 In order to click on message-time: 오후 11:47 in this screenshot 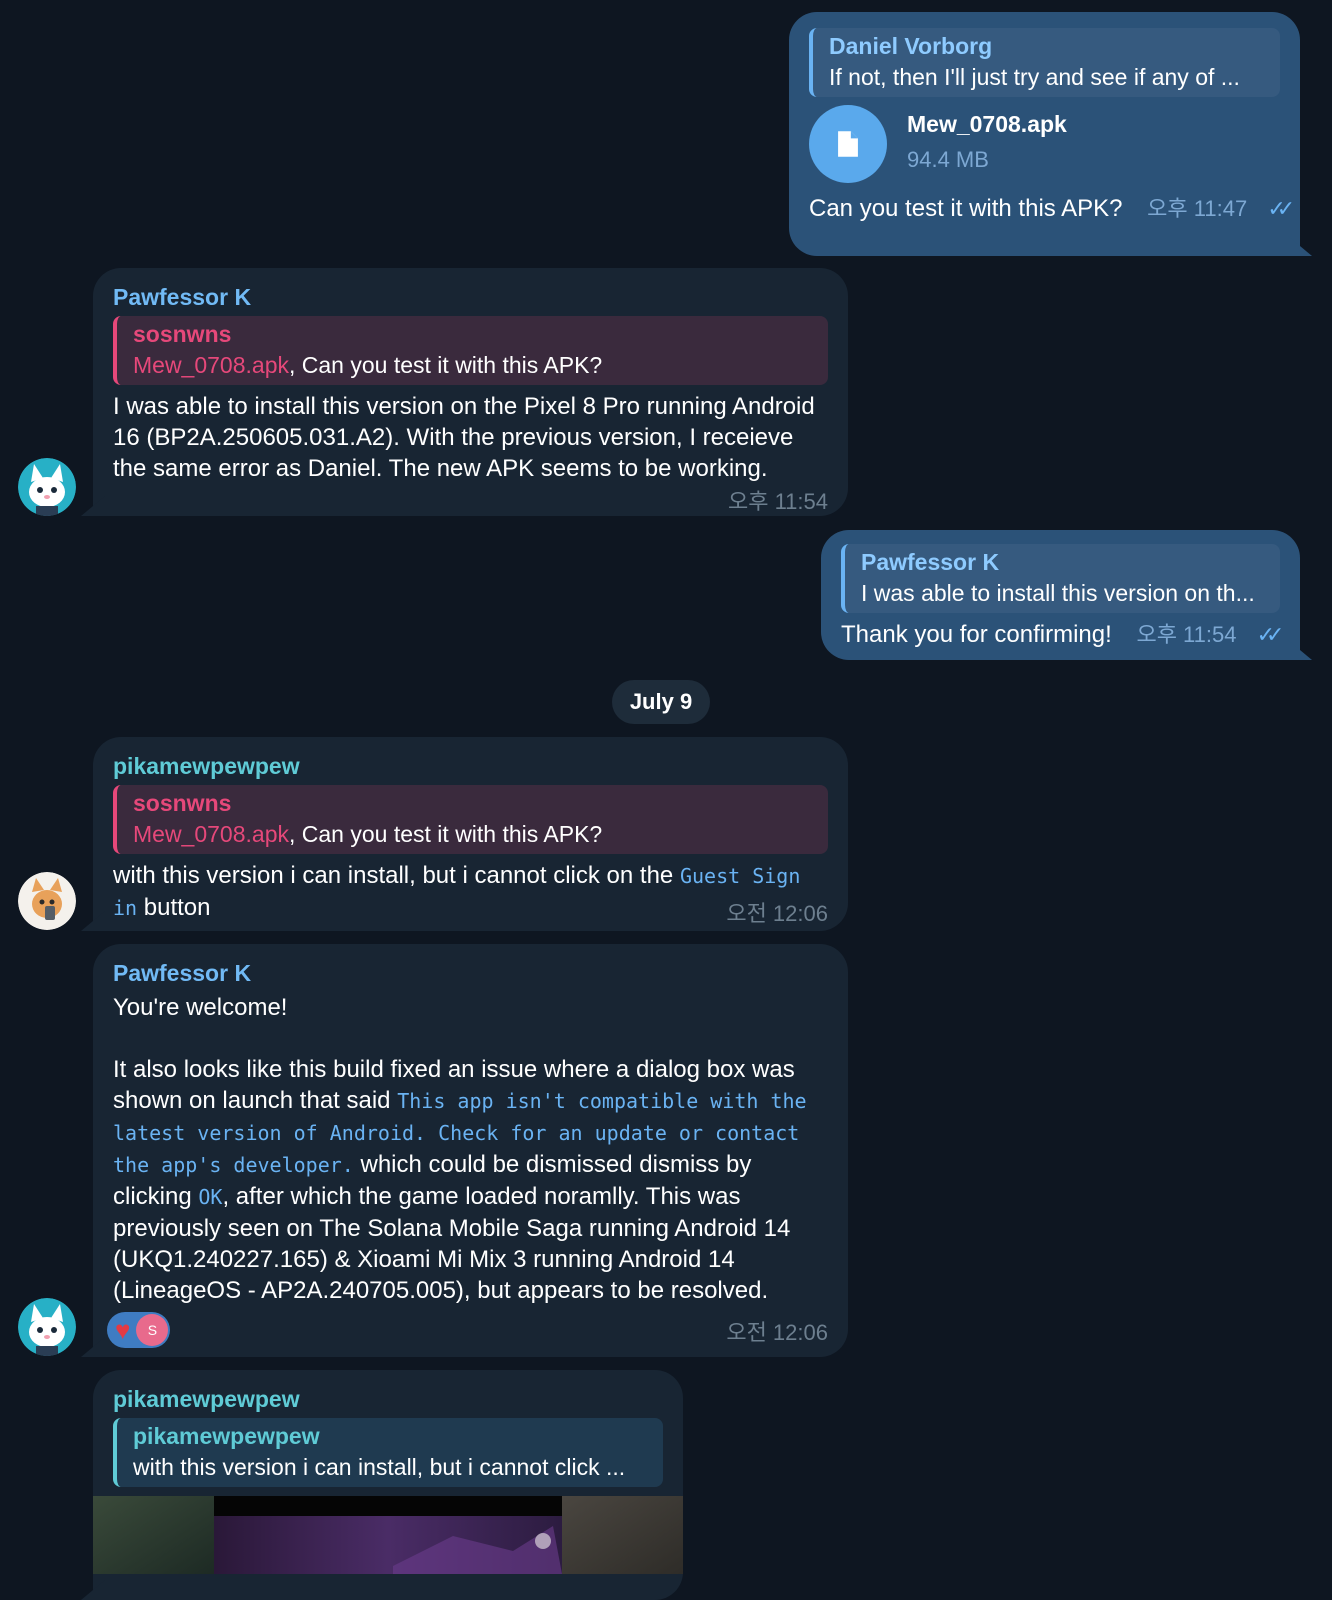, I will do `click(1197, 208)`.